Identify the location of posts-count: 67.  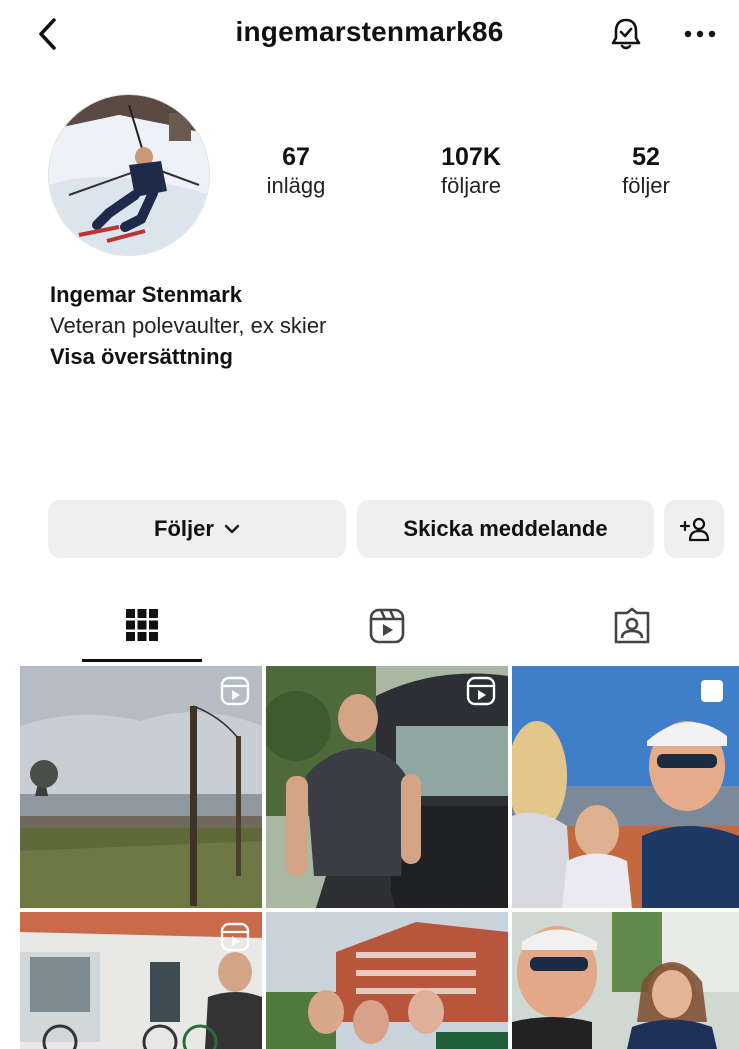
(296, 157).